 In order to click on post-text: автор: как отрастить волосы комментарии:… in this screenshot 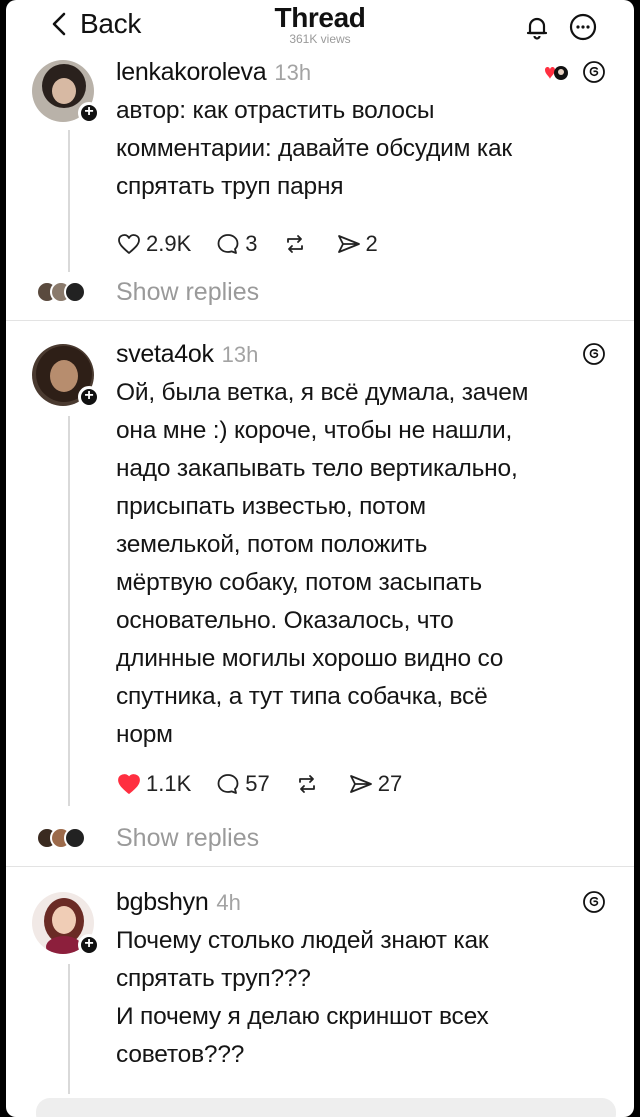, I will do `click(361, 149)`.